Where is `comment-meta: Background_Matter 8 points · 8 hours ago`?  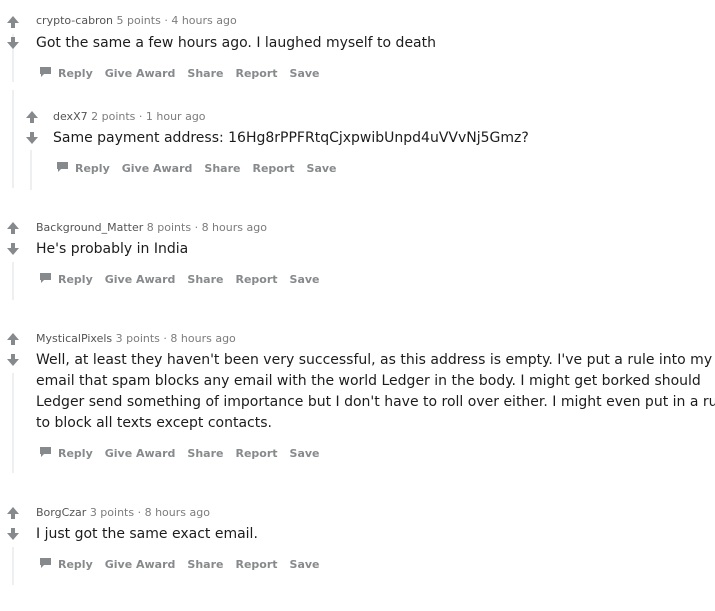
comment-meta: Background_Matter 8 points · 8 hours ago is located at coordinates (151, 228).